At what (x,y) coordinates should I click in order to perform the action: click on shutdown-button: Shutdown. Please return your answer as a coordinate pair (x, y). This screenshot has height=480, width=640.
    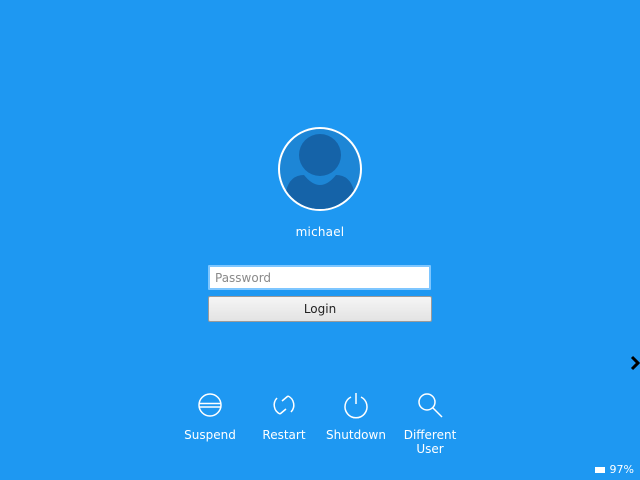
    Looking at the image, I should click on (356, 416).